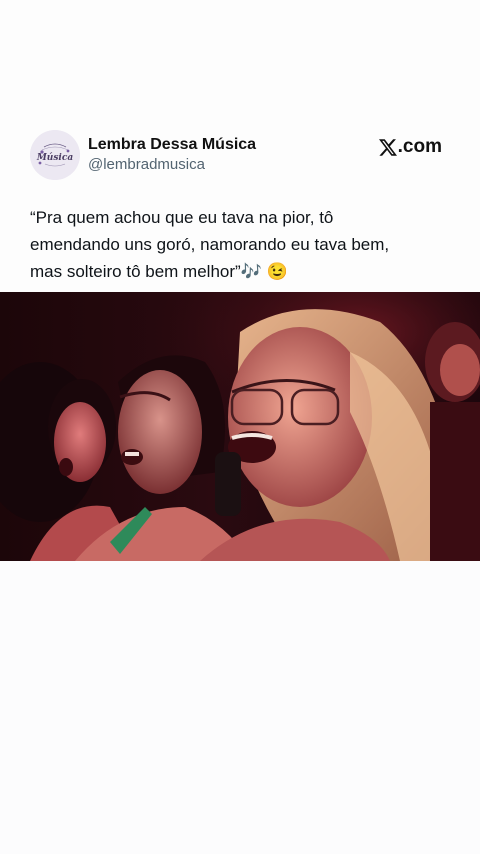 This screenshot has width=480, height=854. Describe the element at coordinates (54, 157) in the screenshot. I see `avatar-text: Música` at that location.